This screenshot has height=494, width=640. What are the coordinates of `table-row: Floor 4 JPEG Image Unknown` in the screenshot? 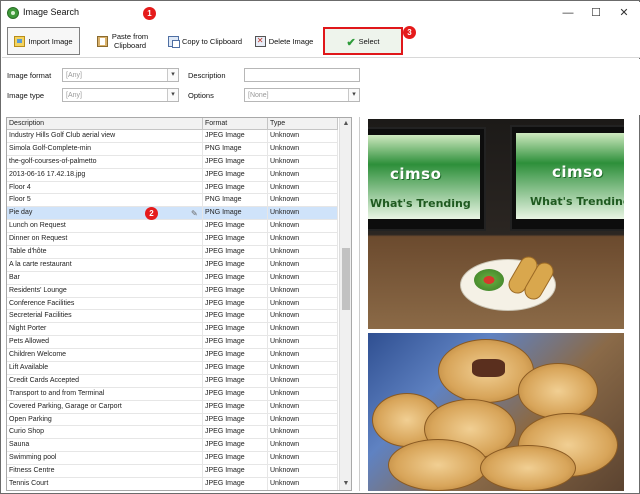 It's located at (172, 188).